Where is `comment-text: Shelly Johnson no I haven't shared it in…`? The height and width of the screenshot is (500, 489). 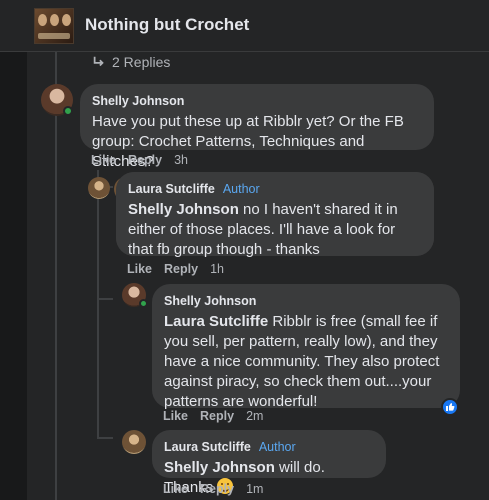 comment-text: Shelly Johnson no I haven't shared it in… is located at coordinates (263, 229).